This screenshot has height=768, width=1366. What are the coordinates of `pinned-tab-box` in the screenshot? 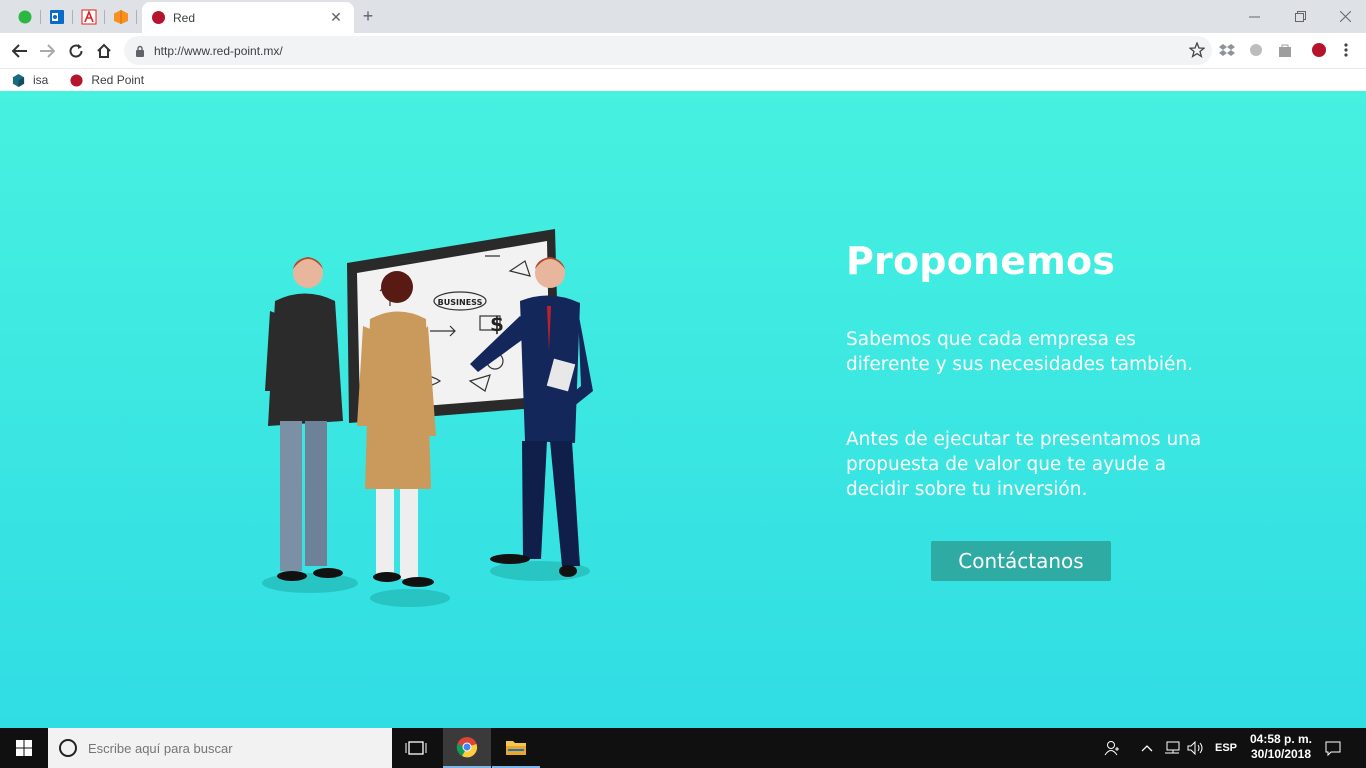 It's located at (121, 16).